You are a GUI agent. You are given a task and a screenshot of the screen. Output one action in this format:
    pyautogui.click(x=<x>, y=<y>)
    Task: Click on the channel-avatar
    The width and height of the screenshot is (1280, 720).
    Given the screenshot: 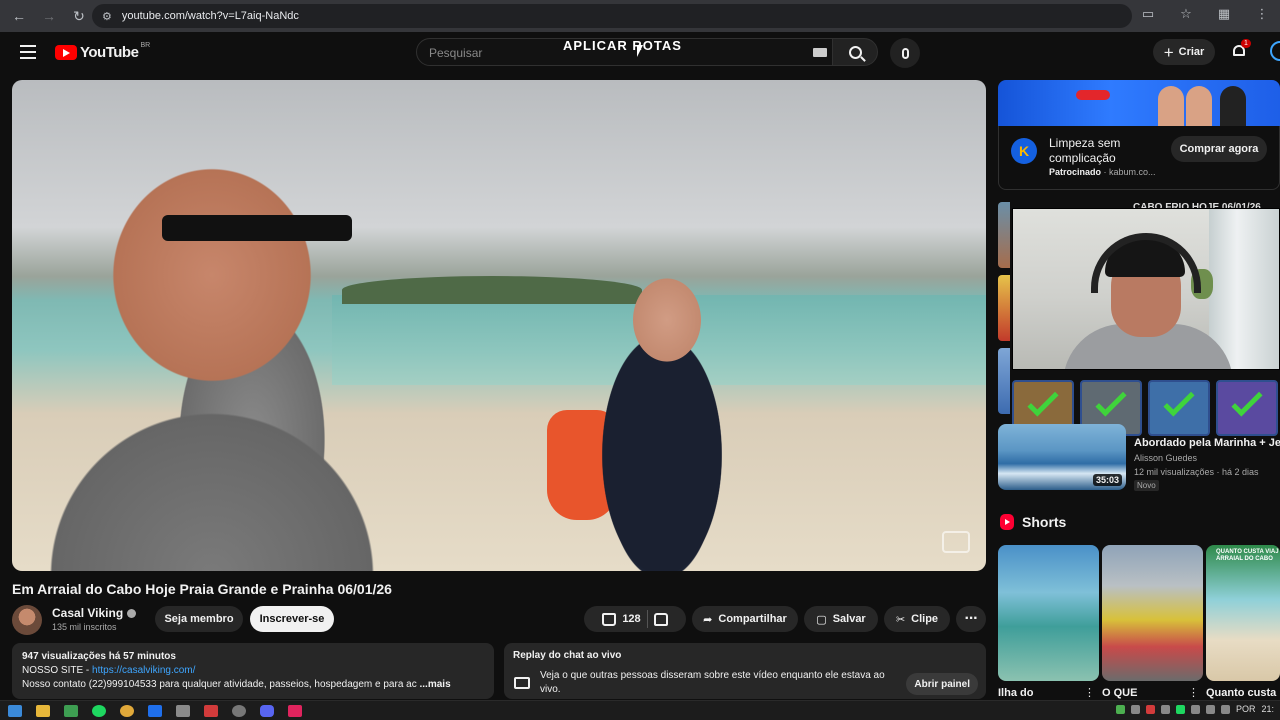 What is the action you would take?
    pyautogui.click(x=27, y=620)
    